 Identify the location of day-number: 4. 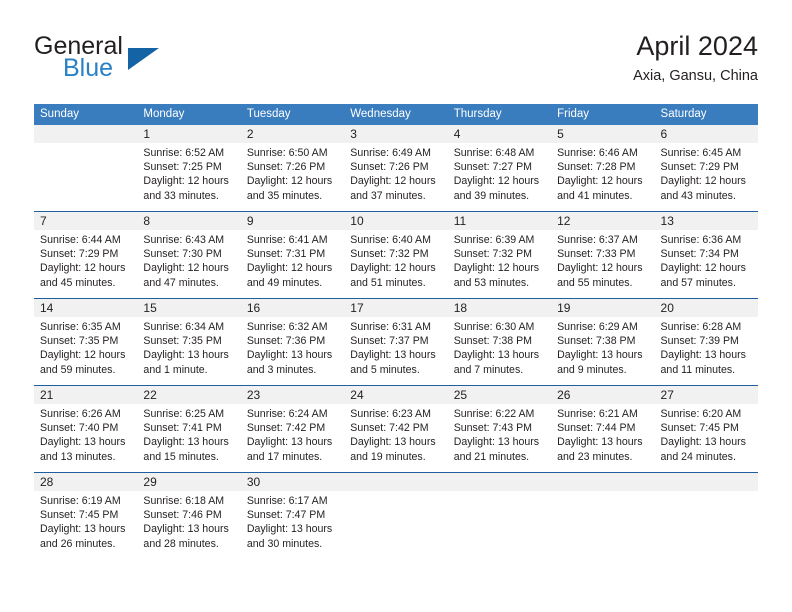
(499, 134).